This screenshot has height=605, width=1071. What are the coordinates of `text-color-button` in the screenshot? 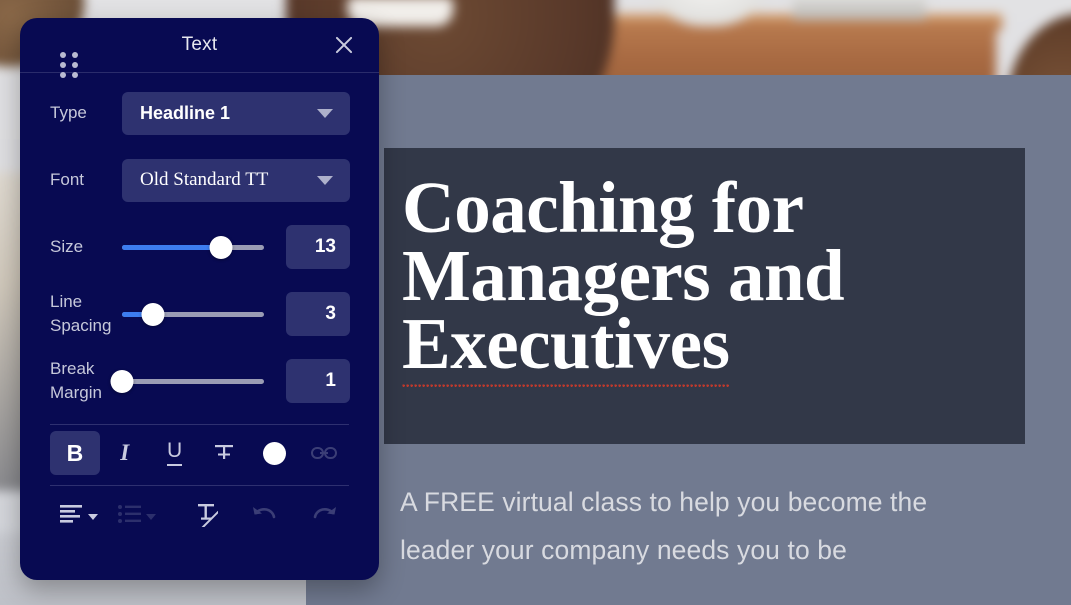 It's located at (274, 453).